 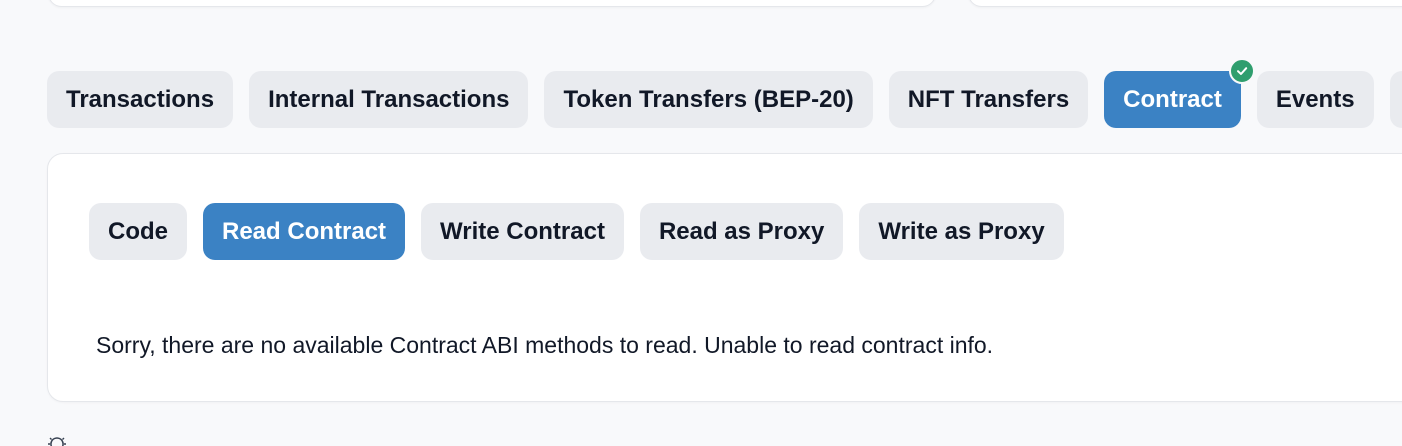 I want to click on check-circle-icon, so click(x=1241, y=71).